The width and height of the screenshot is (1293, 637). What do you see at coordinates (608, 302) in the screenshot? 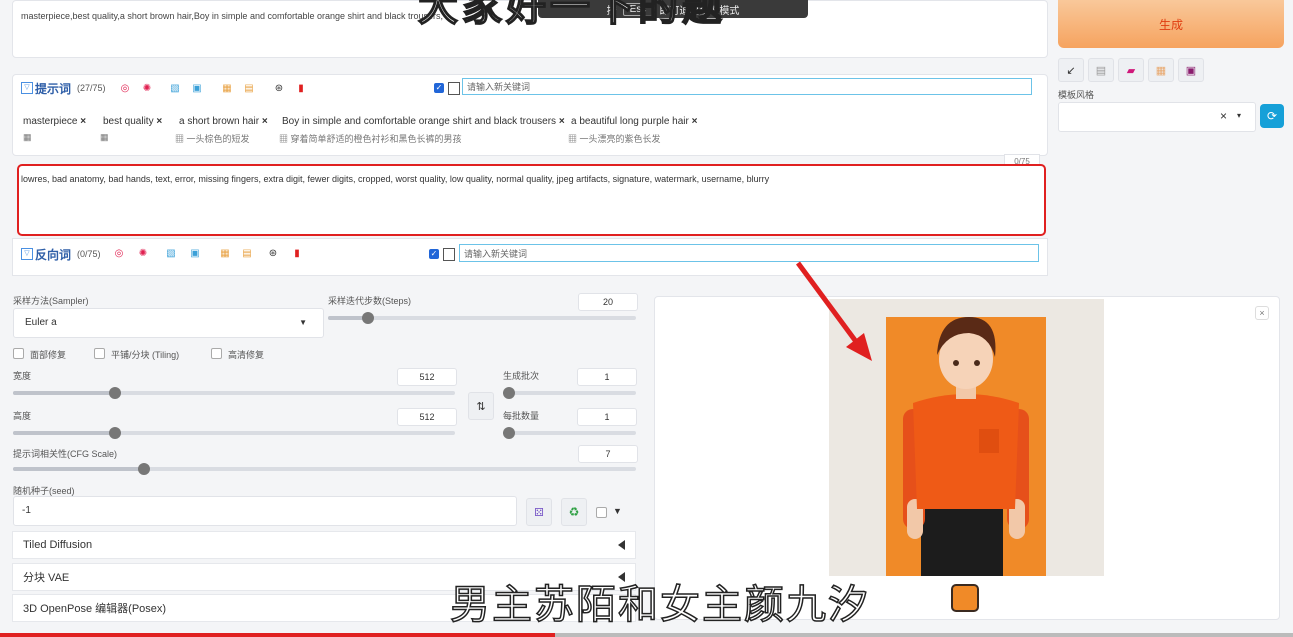
I see `steps-input: 20` at bounding box center [608, 302].